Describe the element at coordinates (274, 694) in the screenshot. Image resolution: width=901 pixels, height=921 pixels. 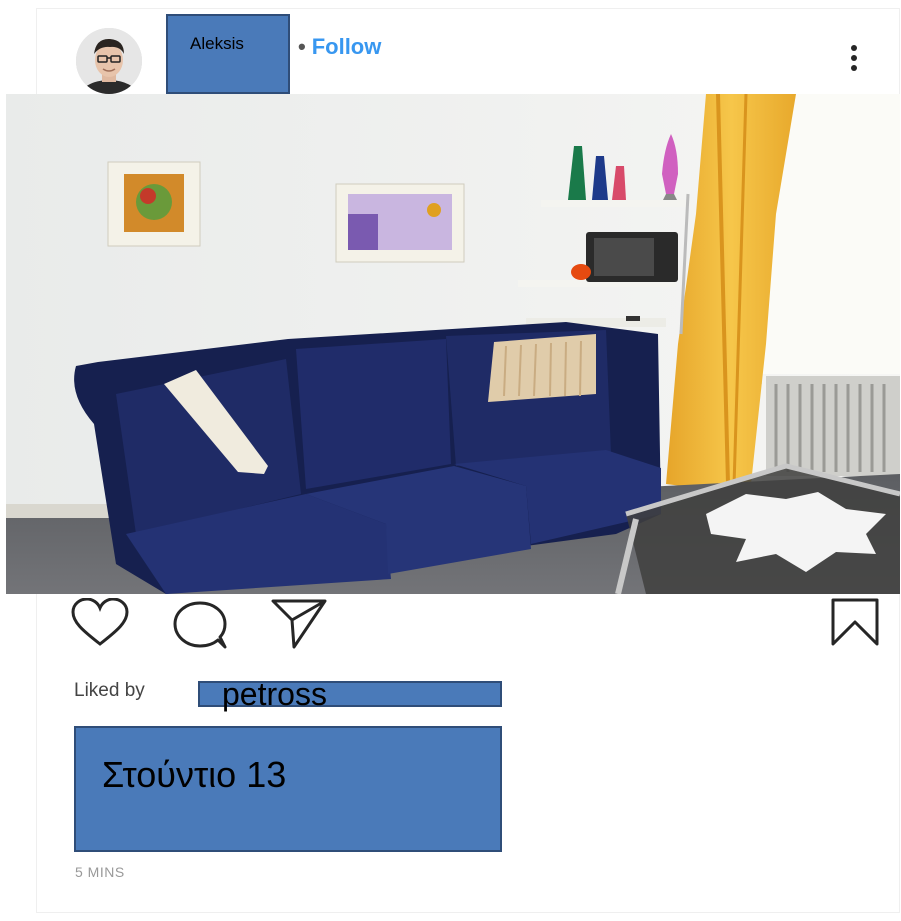
I see `liked-by-user: petross` at that location.